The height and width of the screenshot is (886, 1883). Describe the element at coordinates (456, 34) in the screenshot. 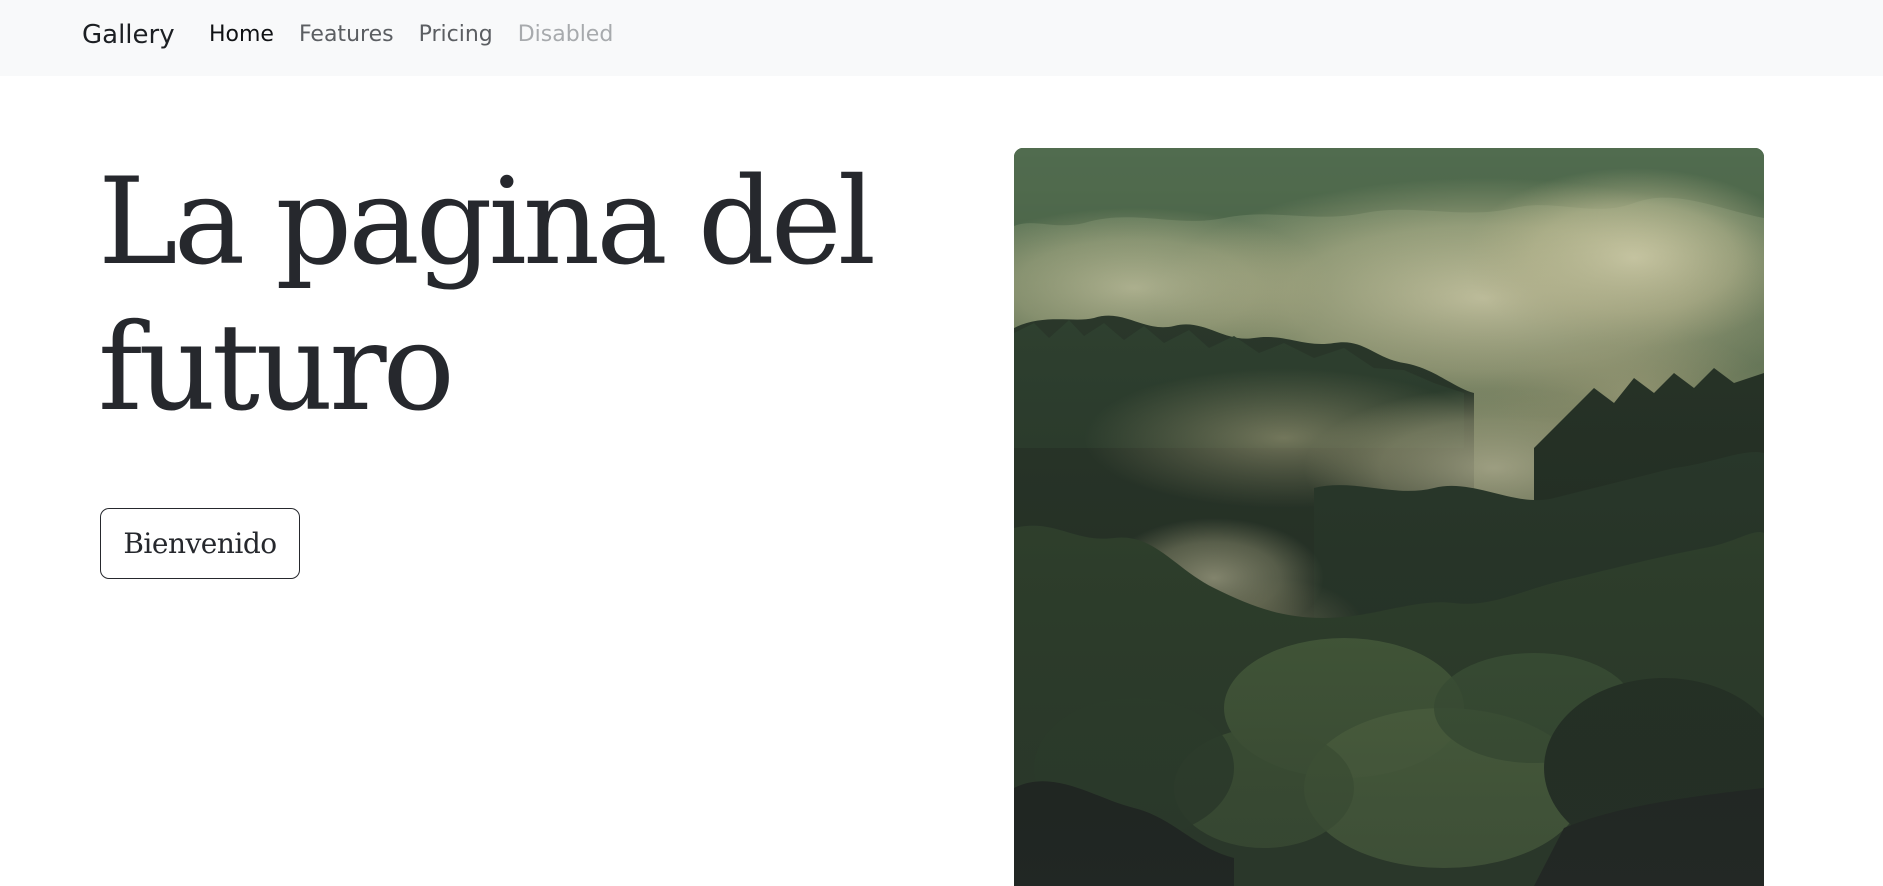

I see `nav-link-pricing: Pricing` at that location.